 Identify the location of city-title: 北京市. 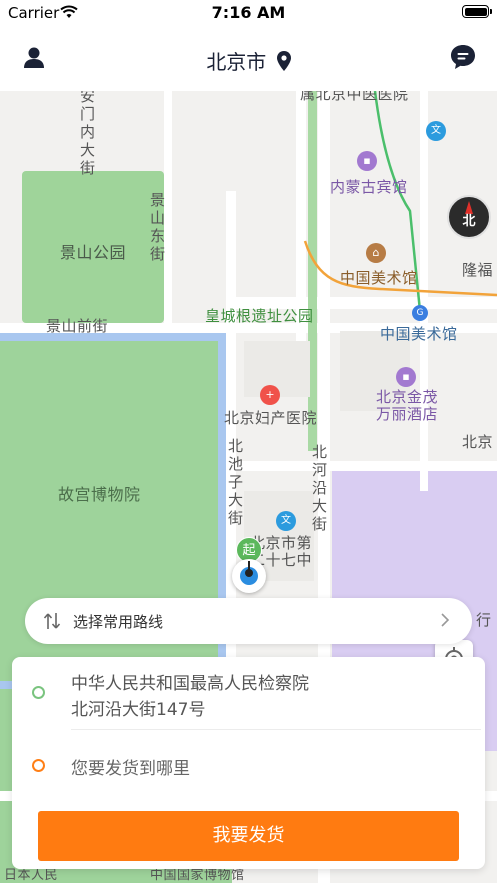
(236, 62).